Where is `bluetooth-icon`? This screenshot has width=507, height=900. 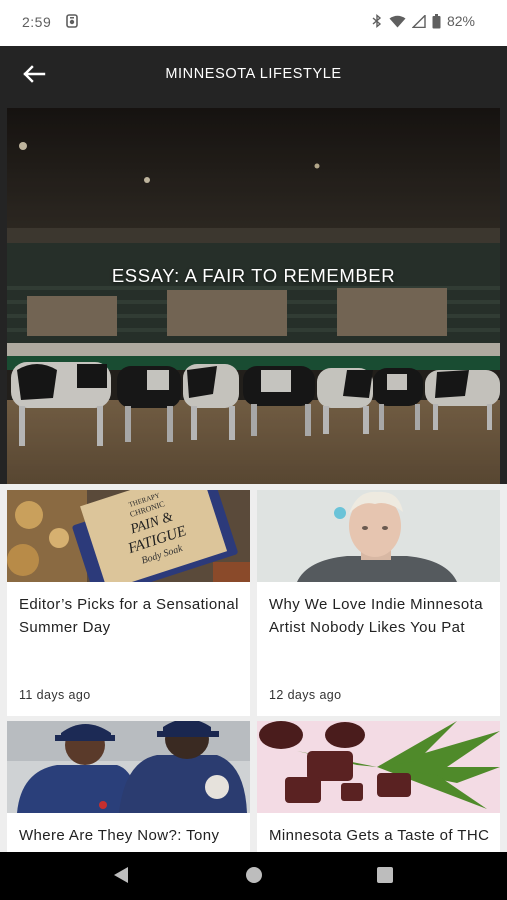 bluetooth-icon is located at coordinates (377, 21).